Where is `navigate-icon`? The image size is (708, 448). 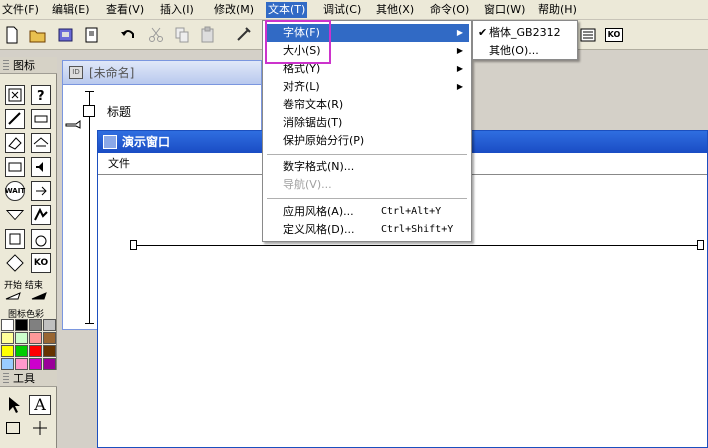
navigate-icon is located at coordinates (41, 191).